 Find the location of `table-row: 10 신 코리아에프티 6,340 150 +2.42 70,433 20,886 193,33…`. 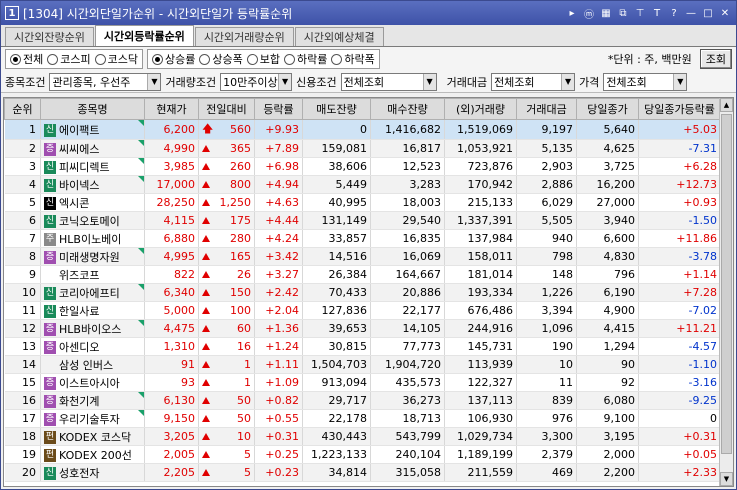

table-row: 10 신 코리아에프티 6,340 150 +2.42 70,433 20,886 193,33… is located at coordinates (362, 292).